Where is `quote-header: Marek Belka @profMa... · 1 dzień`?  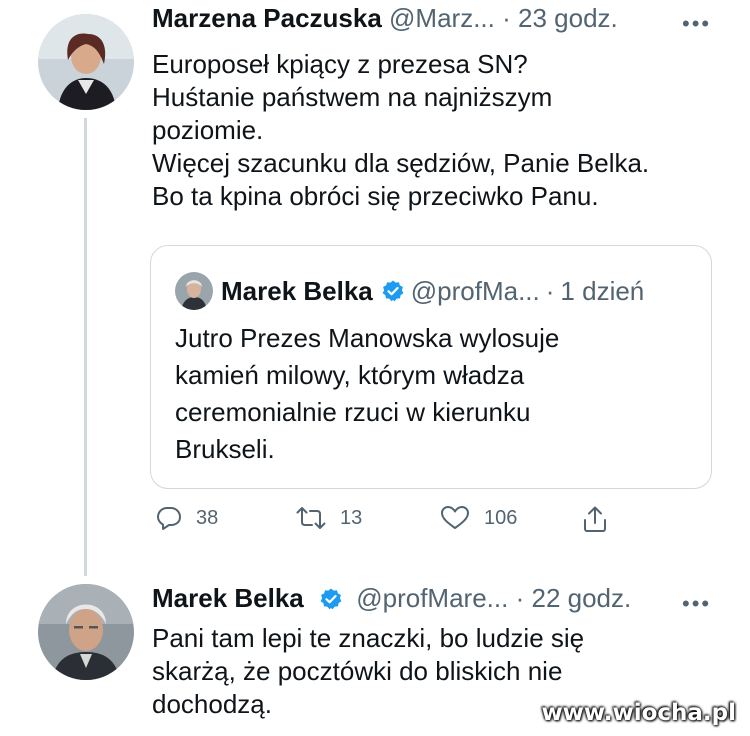
quote-header: Marek Belka @profMa... · 1 dzień is located at coordinates (409, 291).